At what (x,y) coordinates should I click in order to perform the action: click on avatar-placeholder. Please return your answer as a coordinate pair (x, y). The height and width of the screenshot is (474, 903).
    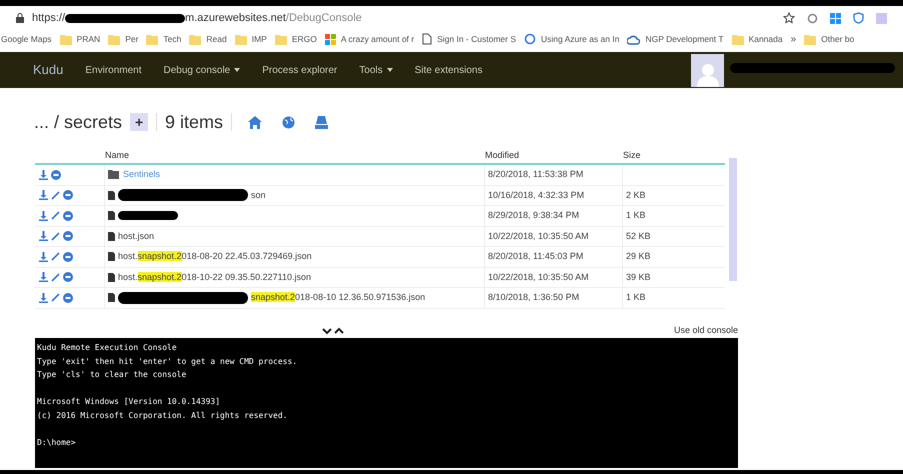
    Looking at the image, I should click on (707, 70).